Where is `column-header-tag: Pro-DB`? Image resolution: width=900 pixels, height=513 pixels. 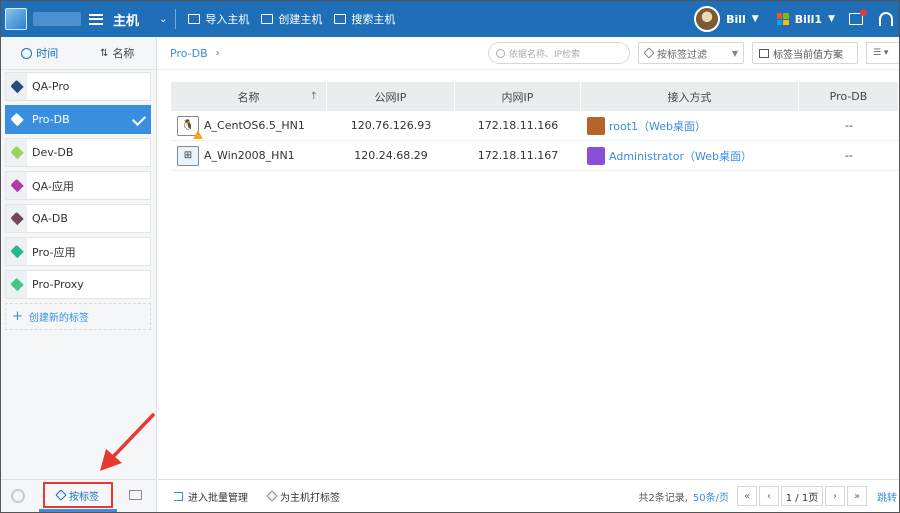
column-header-tag: Pro-DB is located at coordinates (849, 96).